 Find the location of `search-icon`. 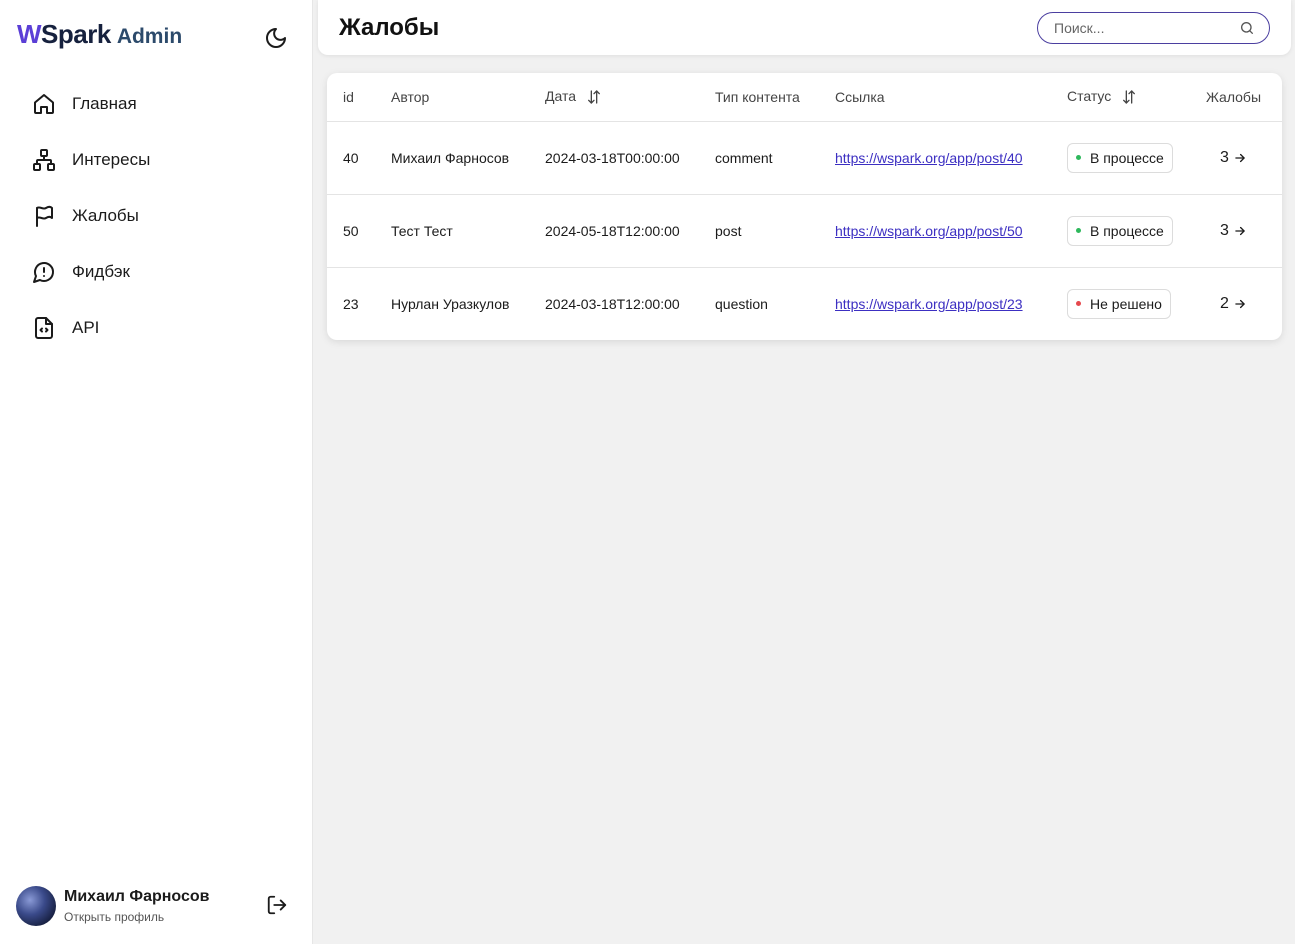

search-icon is located at coordinates (1247, 28).